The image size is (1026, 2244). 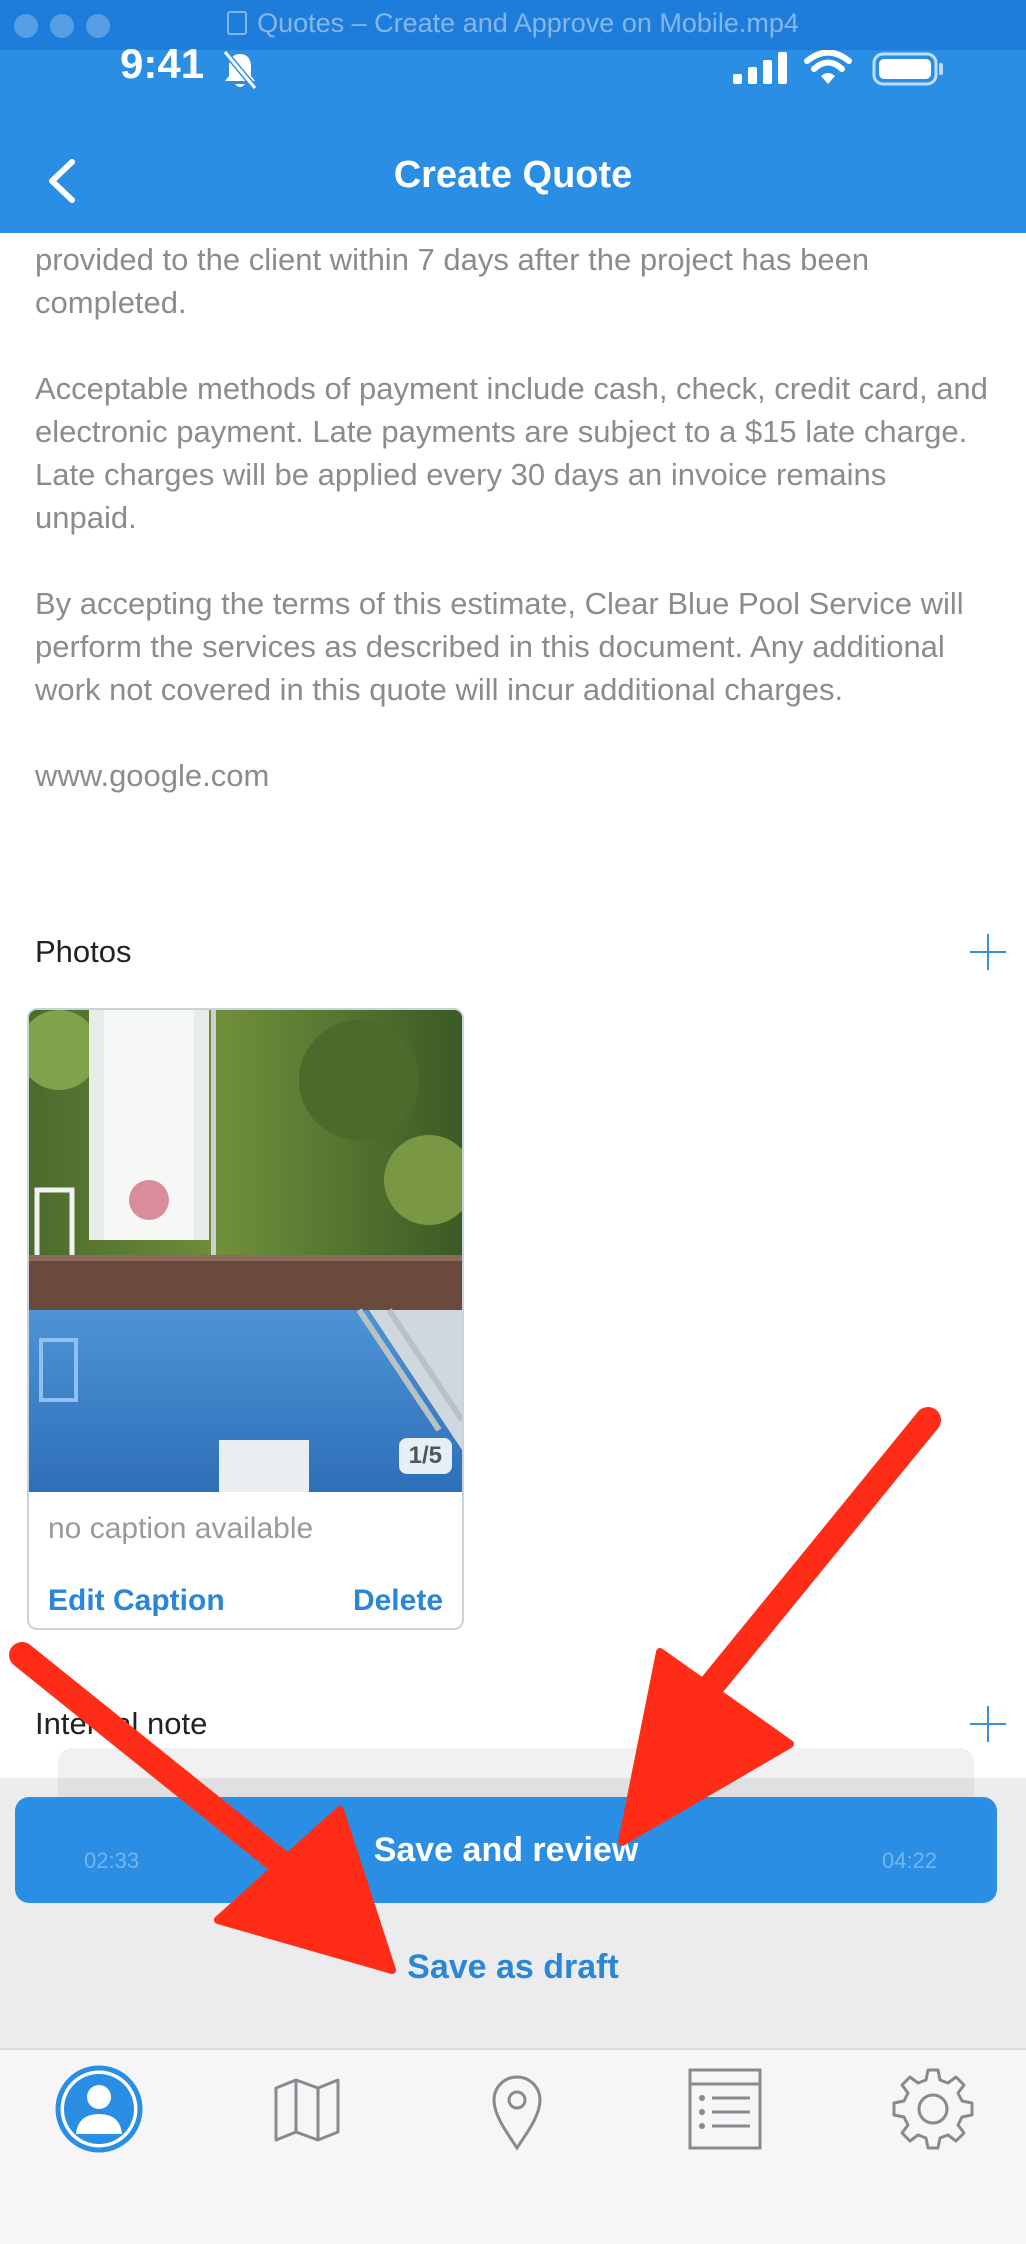 What do you see at coordinates (517, 2109) in the screenshot?
I see `location-pin-icon` at bounding box center [517, 2109].